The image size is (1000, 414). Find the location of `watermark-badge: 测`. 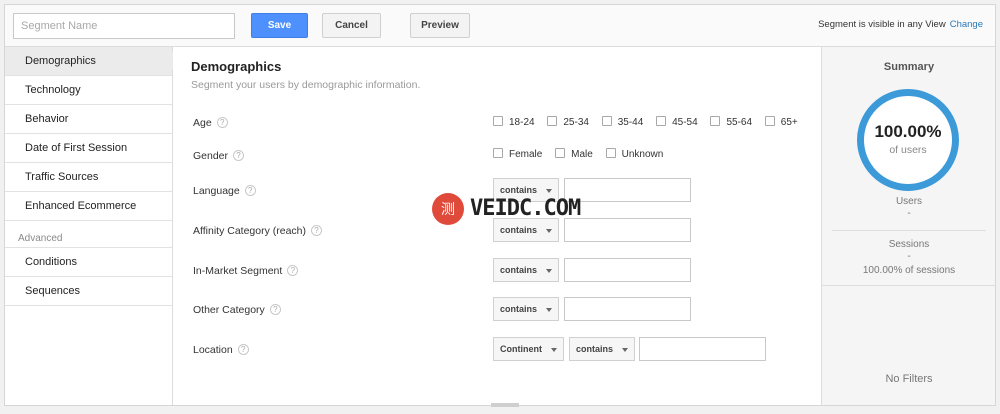

watermark-badge: 测 is located at coordinates (448, 209).